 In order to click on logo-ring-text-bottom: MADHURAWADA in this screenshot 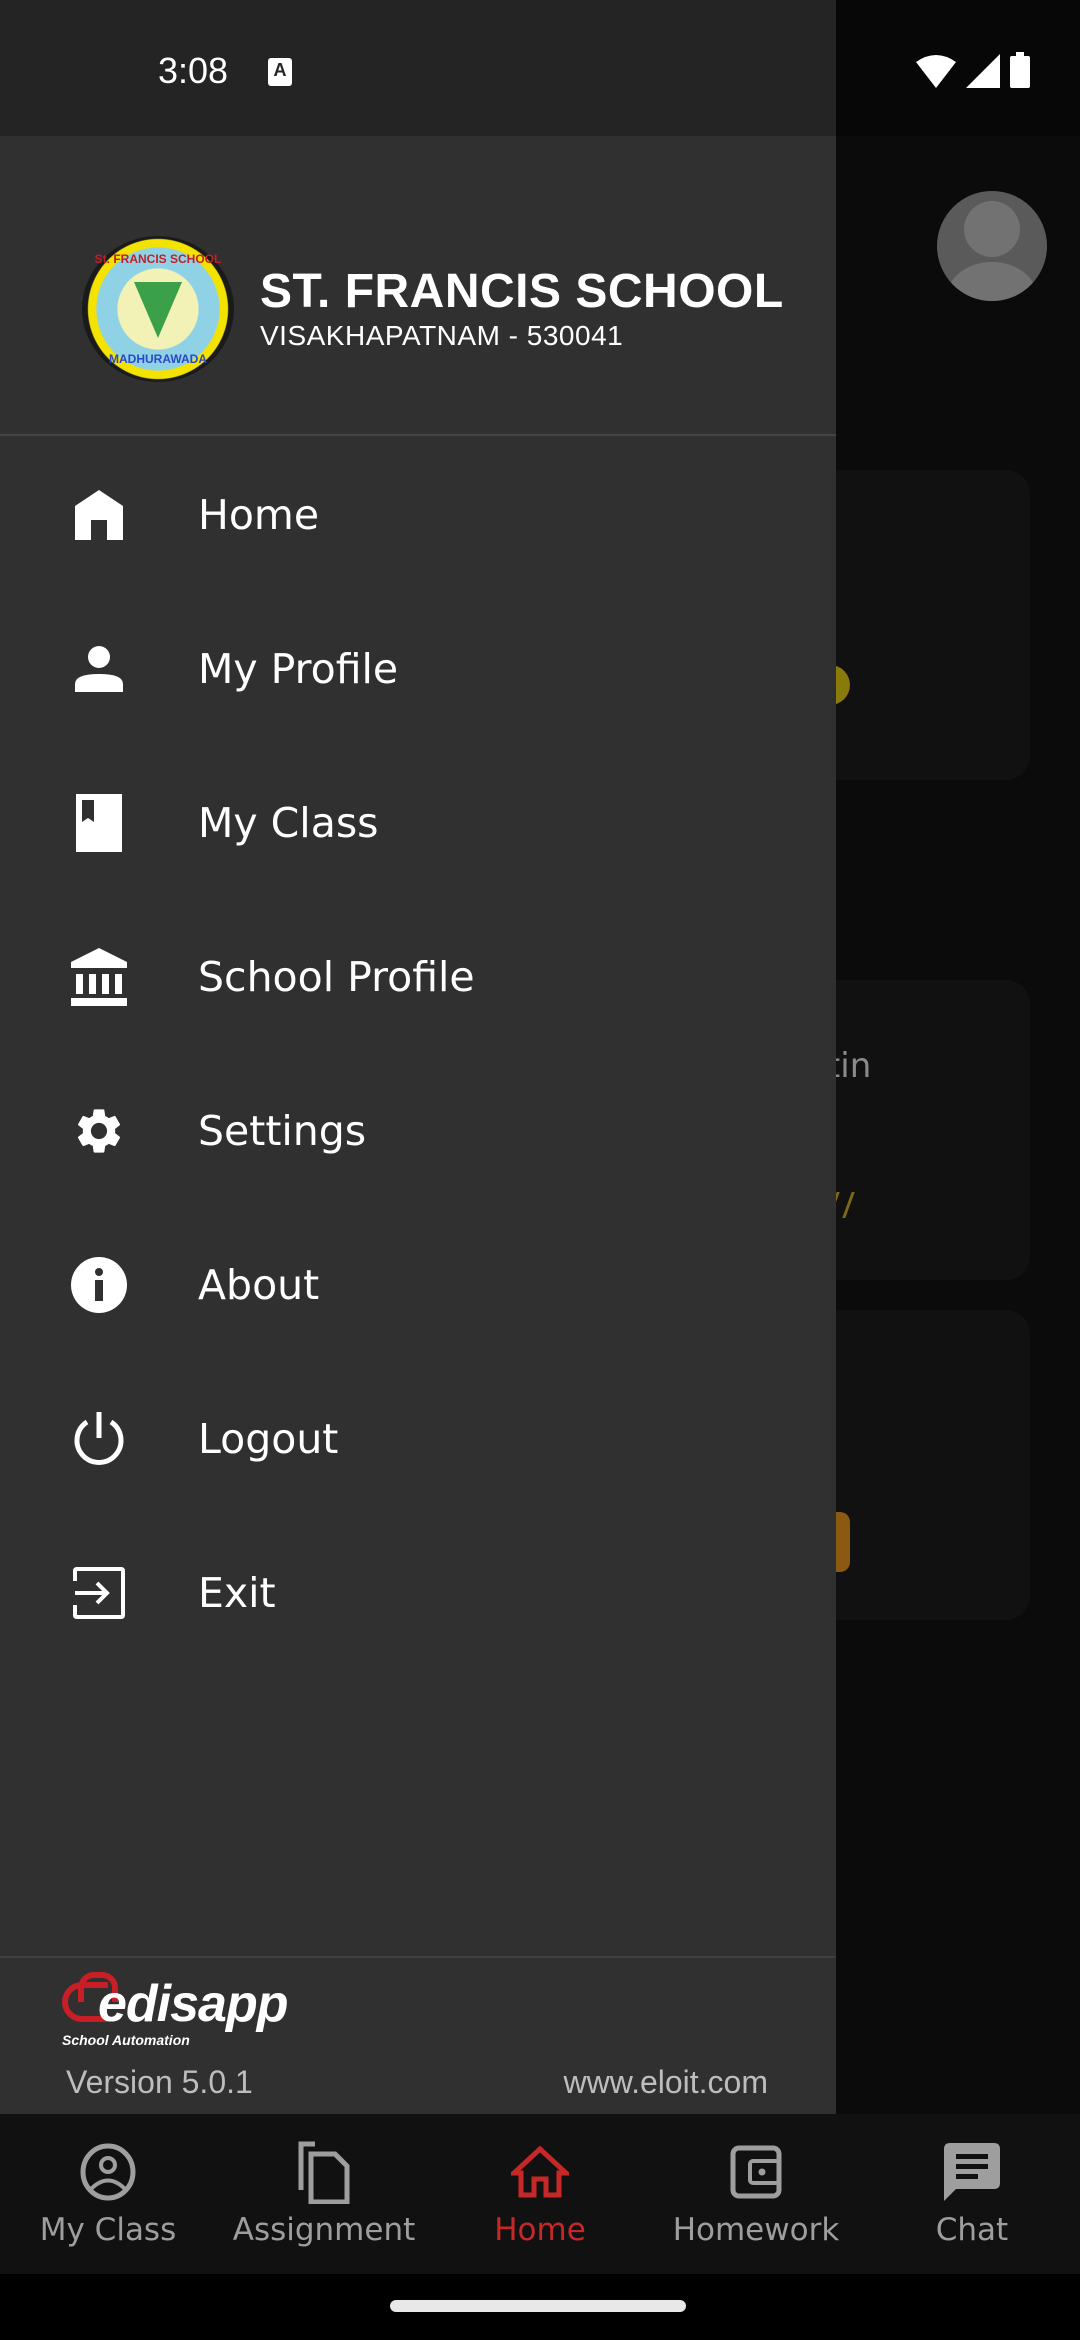, I will do `click(158, 359)`.